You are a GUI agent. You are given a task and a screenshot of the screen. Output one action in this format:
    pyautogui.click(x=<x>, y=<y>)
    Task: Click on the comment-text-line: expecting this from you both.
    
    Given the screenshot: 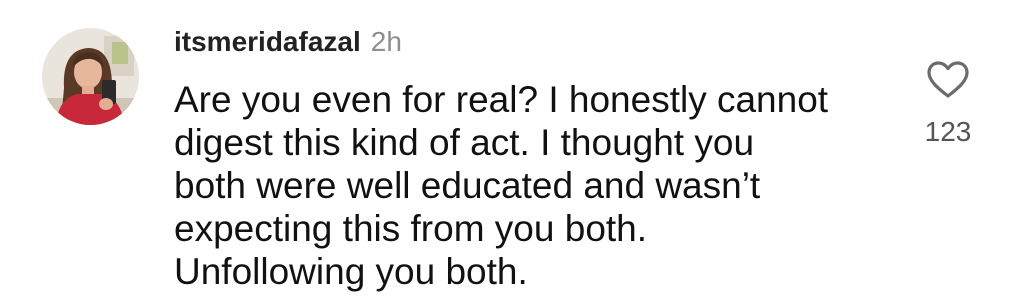 What is the action you would take?
    pyautogui.click(x=411, y=228)
    